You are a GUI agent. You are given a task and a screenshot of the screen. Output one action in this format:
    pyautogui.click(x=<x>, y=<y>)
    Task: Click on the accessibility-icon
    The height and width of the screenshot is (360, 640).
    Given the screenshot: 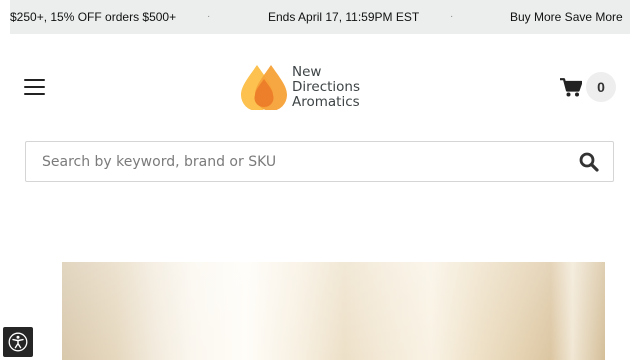 What is the action you would take?
    pyautogui.click(x=18, y=342)
    